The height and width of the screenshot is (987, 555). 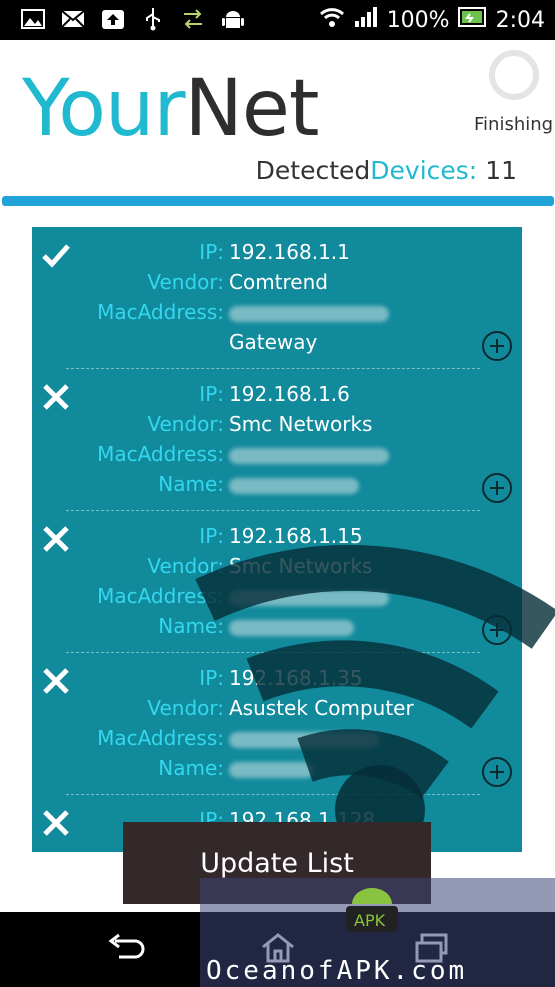 I want to click on system-indicators: 100% 2:04, so click(x=432, y=20).